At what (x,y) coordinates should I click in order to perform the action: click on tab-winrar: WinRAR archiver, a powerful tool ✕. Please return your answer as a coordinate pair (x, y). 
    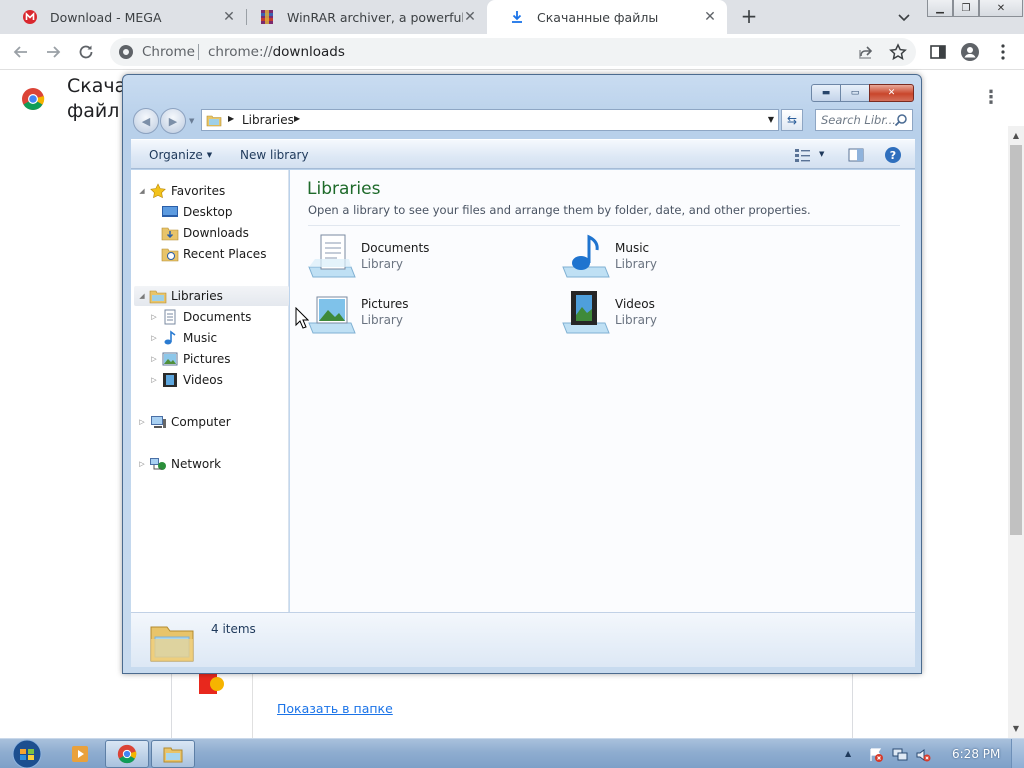
    Looking at the image, I should click on (362, 17).